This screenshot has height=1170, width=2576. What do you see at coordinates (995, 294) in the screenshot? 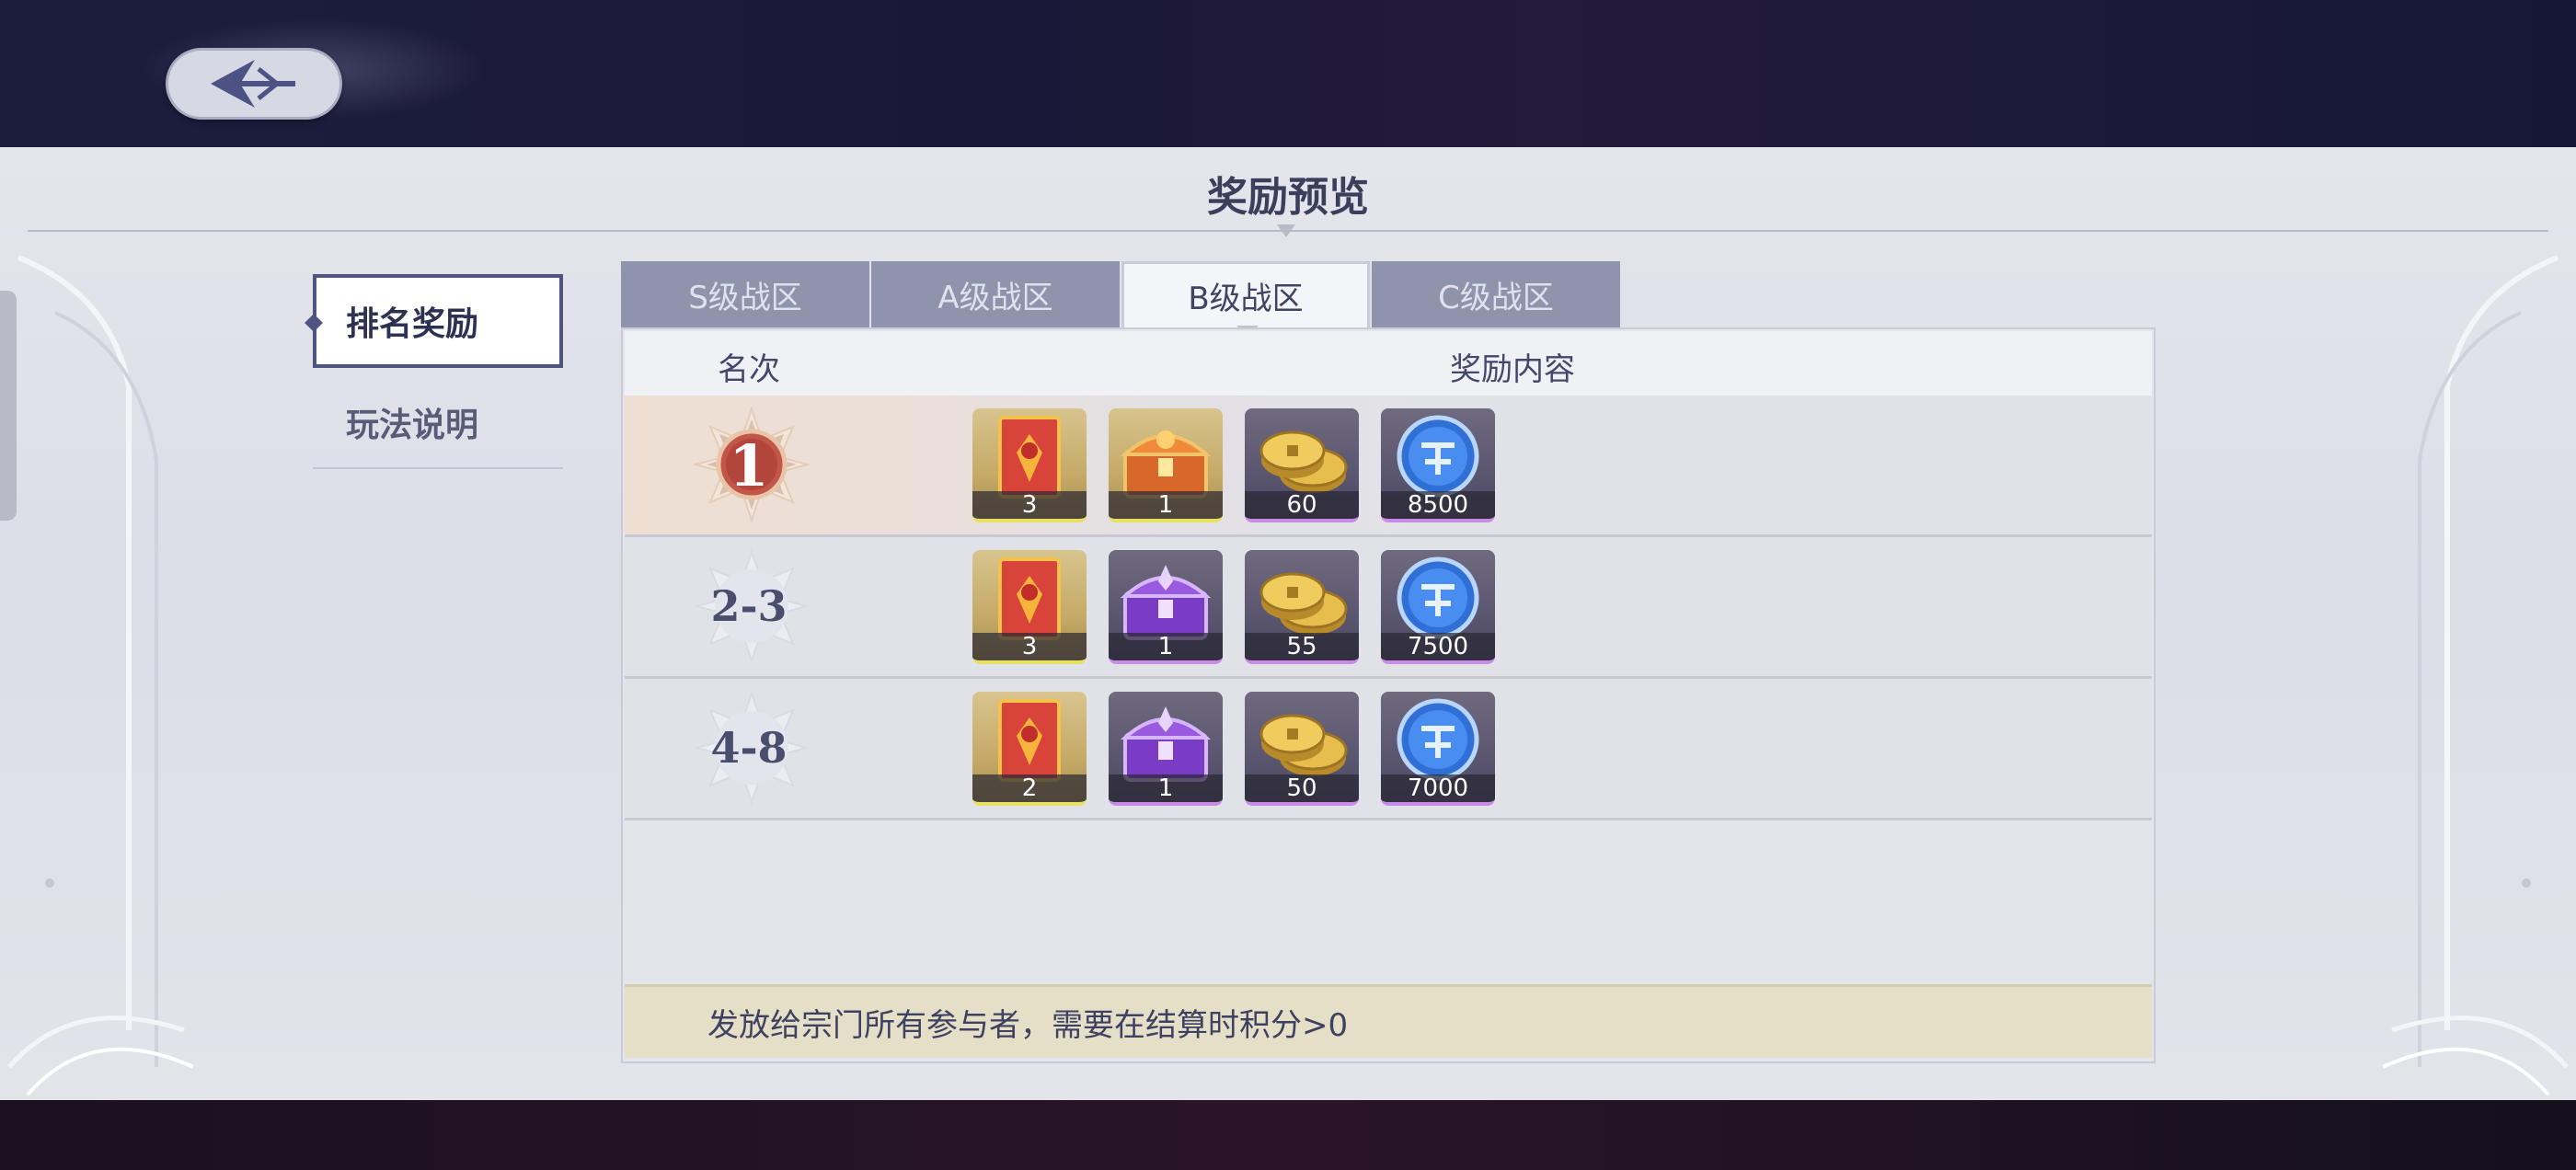
I see `tab-a-zone: A级战区` at bounding box center [995, 294].